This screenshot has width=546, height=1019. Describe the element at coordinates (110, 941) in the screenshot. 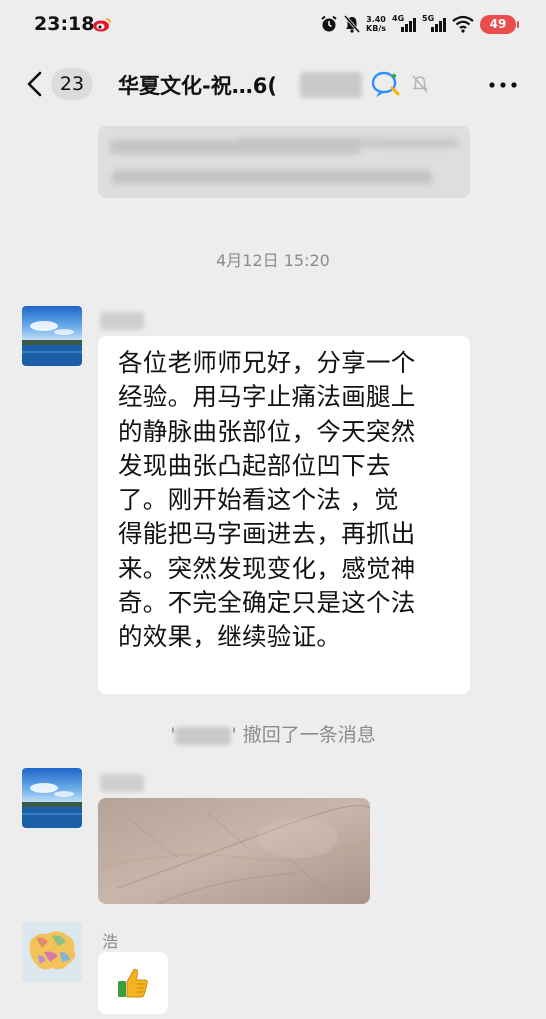

I see `sender-name: 浩` at that location.